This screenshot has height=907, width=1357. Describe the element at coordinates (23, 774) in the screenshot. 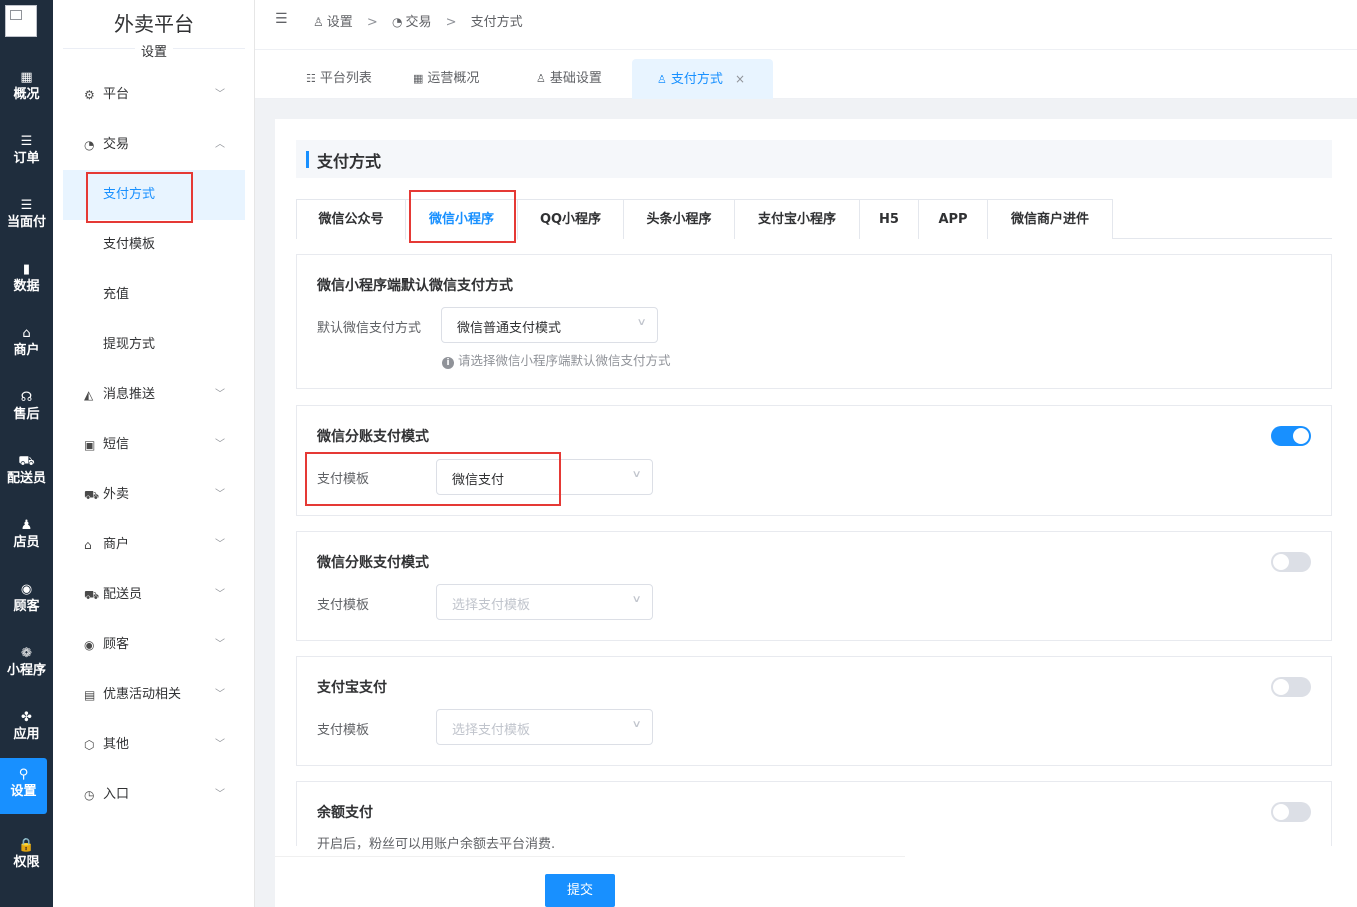

I see `settings-user-icon: ⚲` at that location.